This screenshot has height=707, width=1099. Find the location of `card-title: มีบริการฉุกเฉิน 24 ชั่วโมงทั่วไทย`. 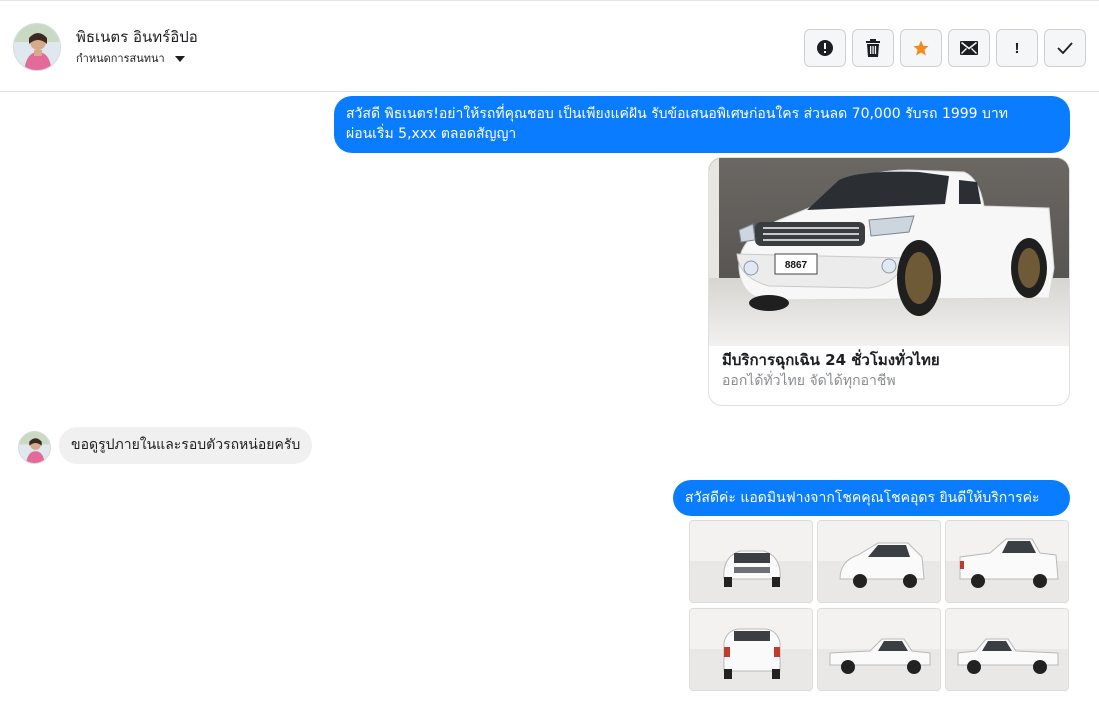

card-title: มีบริการฉุกเฉิน 24 ชั่วโมงทั่วไทย is located at coordinates (831, 360).